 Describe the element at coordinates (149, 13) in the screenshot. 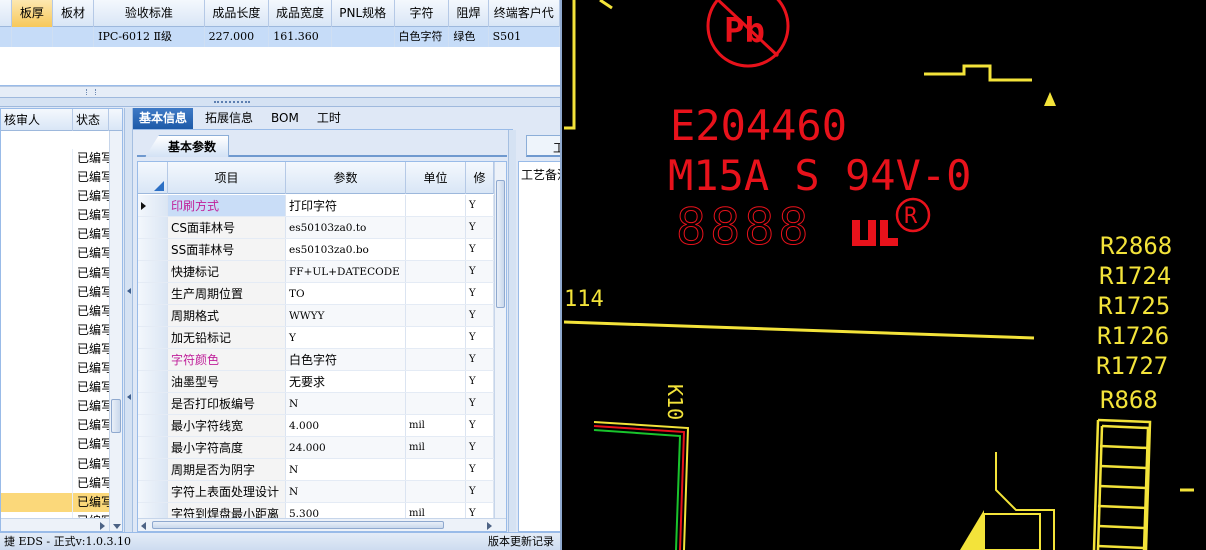

I see `column-header: 验收标准` at that location.